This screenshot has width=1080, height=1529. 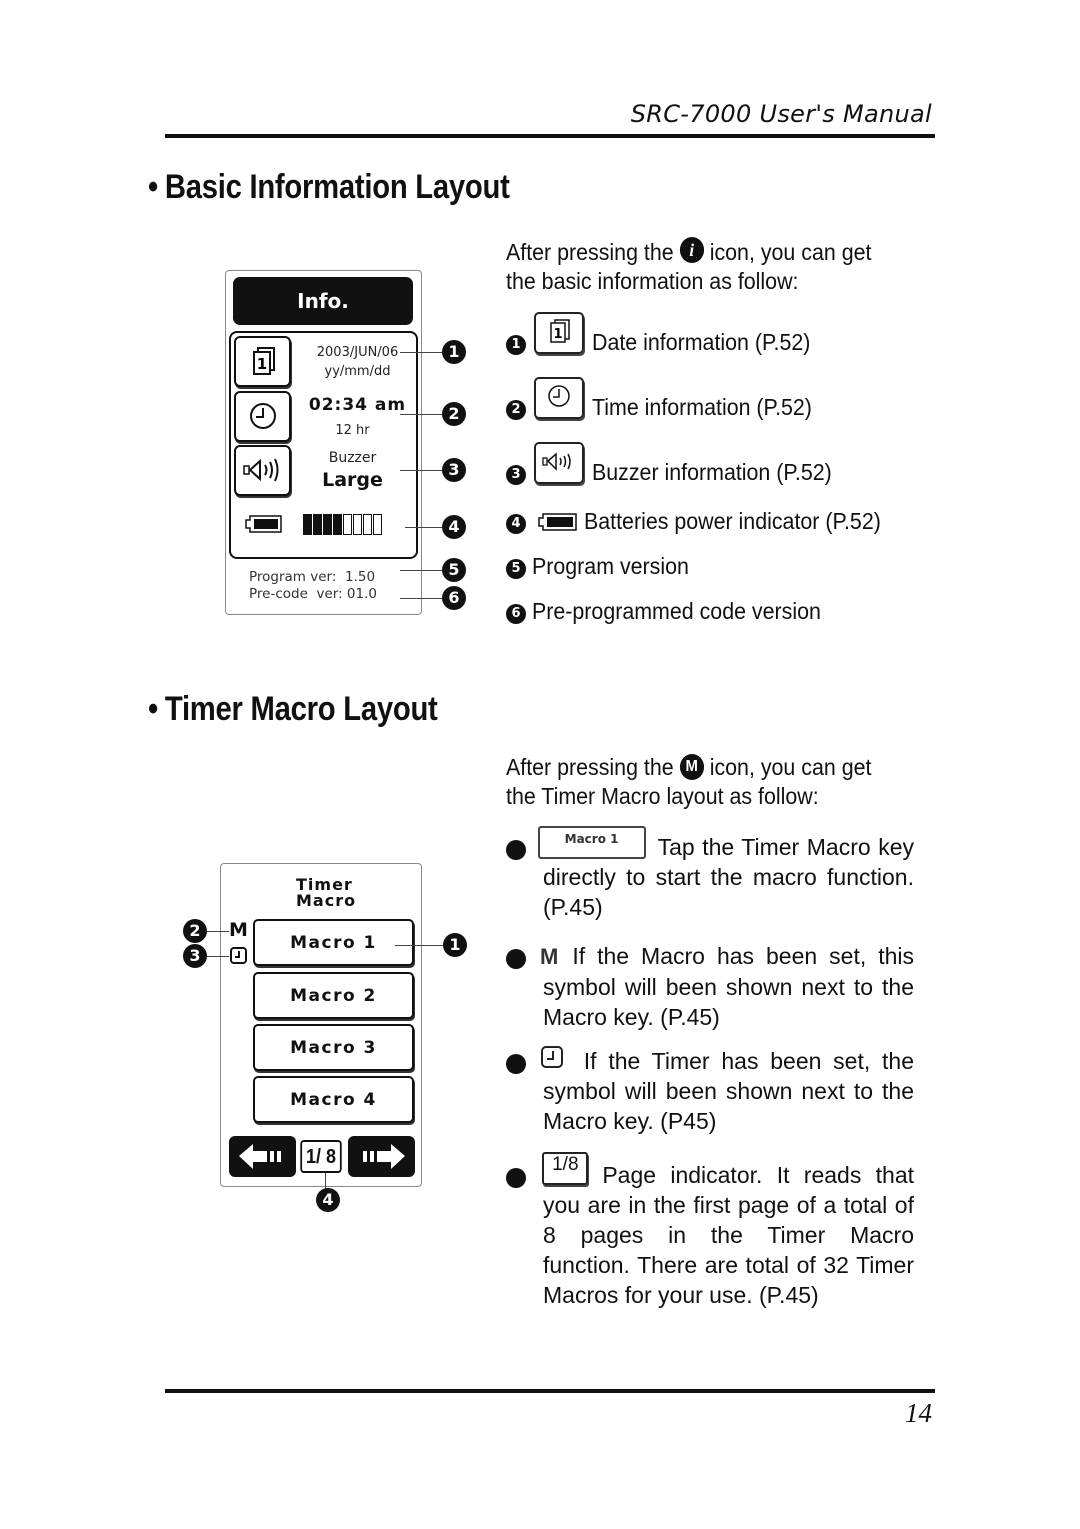 What do you see at coordinates (323, 301) in the screenshot?
I see `info-screen-title: Info.` at bounding box center [323, 301].